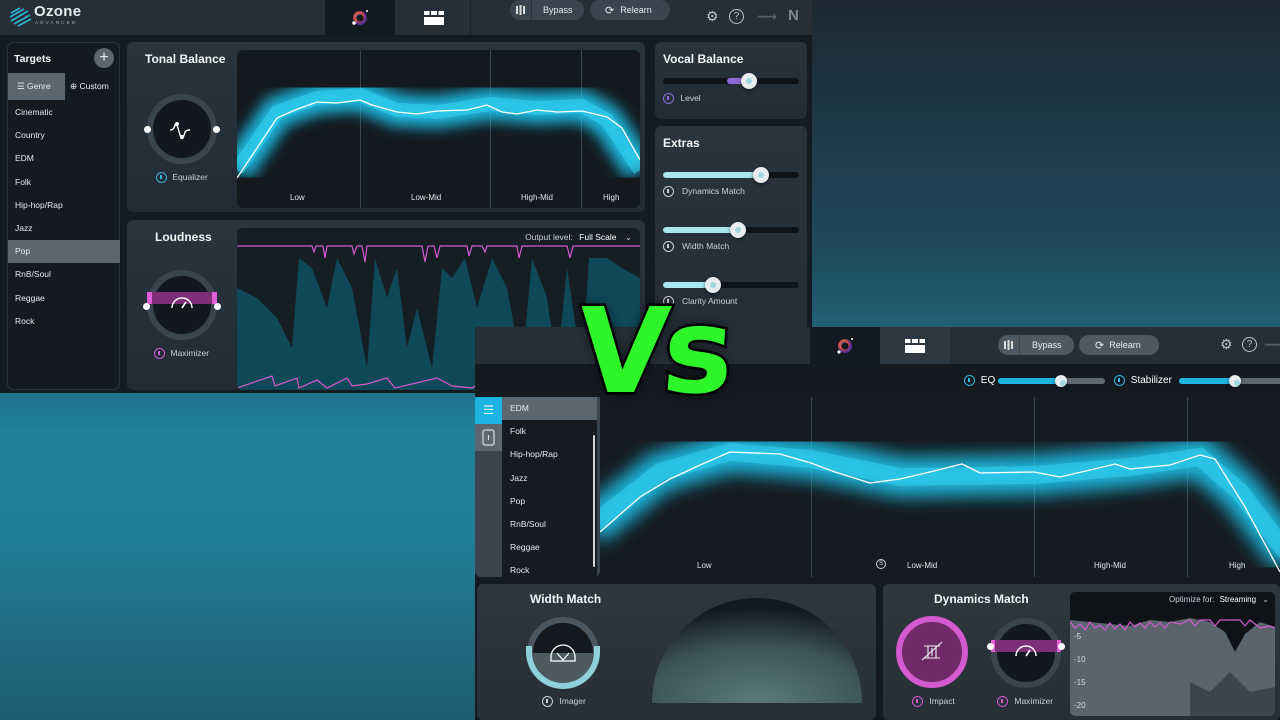  Describe the element at coordinates (628, 237) in the screenshot. I see `chevron-down-icon: ⌄` at that location.